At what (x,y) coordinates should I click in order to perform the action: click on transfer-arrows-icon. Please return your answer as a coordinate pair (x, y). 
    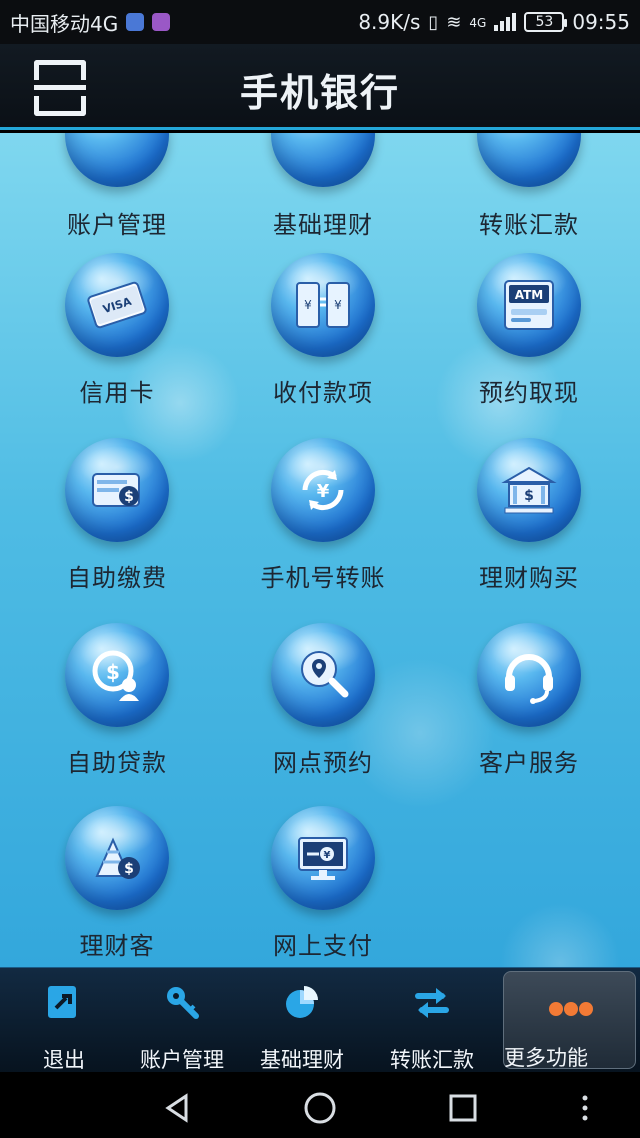
    Looking at the image, I should click on (432, 1003).